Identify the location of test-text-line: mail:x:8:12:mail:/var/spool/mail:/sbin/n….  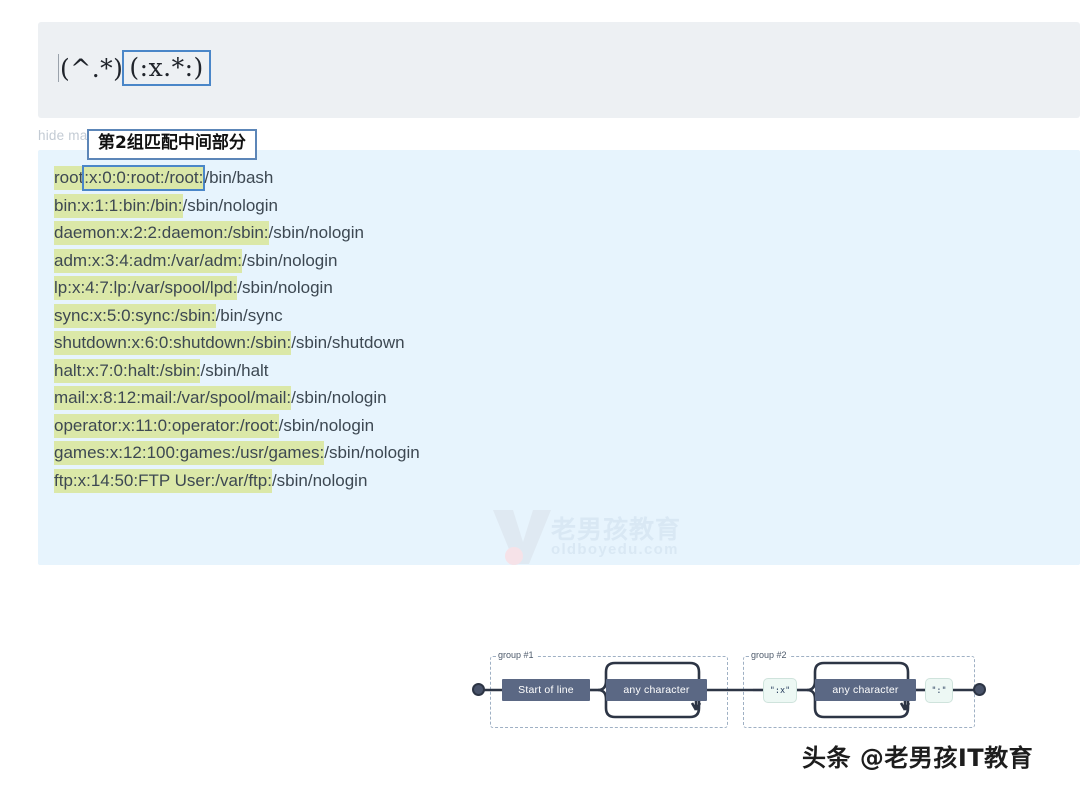
(237, 398).